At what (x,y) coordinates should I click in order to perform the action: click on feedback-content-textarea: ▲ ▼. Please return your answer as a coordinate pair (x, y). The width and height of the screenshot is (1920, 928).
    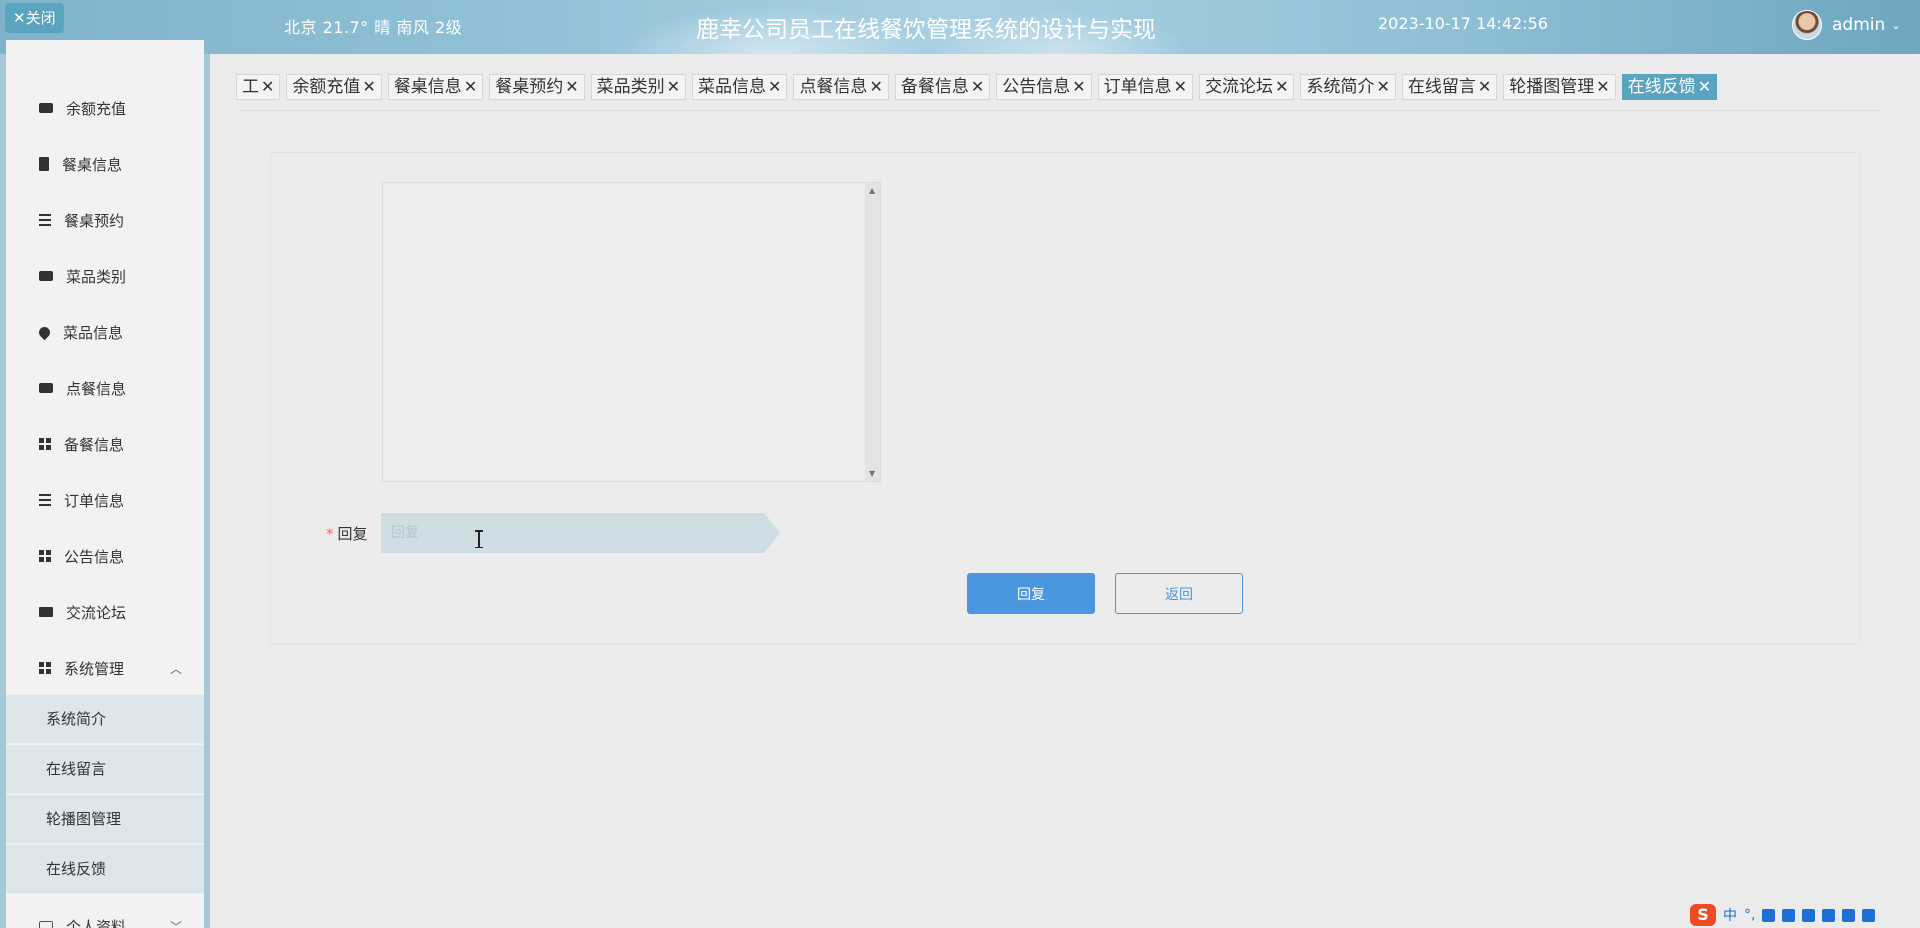
    Looking at the image, I should click on (631, 332).